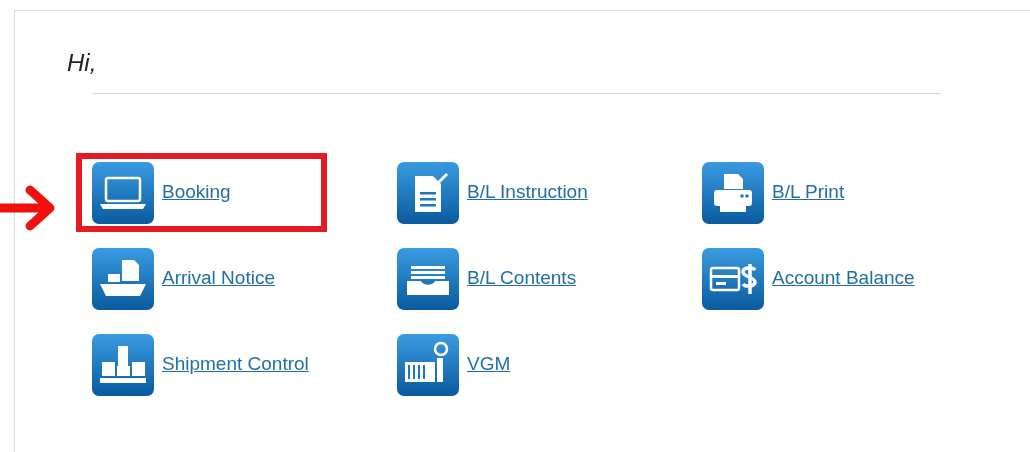 The width and height of the screenshot is (1030, 452). Describe the element at coordinates (218, 278) in the screenshot. I see `menu-link: Arrival Notice` at that location.